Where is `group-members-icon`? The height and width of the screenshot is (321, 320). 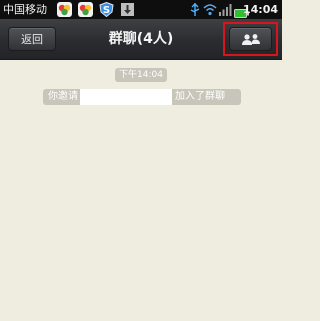
group-members-icon is located at coordinates (251, 39).